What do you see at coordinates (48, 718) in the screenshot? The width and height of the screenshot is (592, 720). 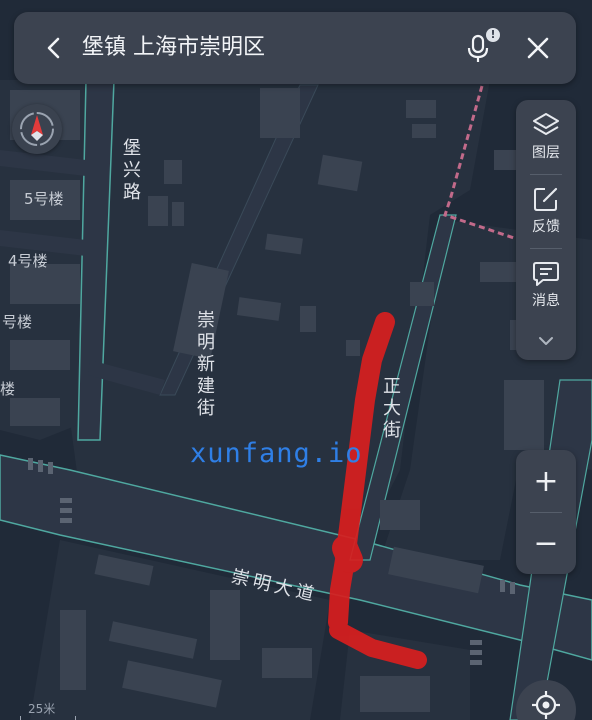 I see `scale-bar` at bounding box center [48, 718].